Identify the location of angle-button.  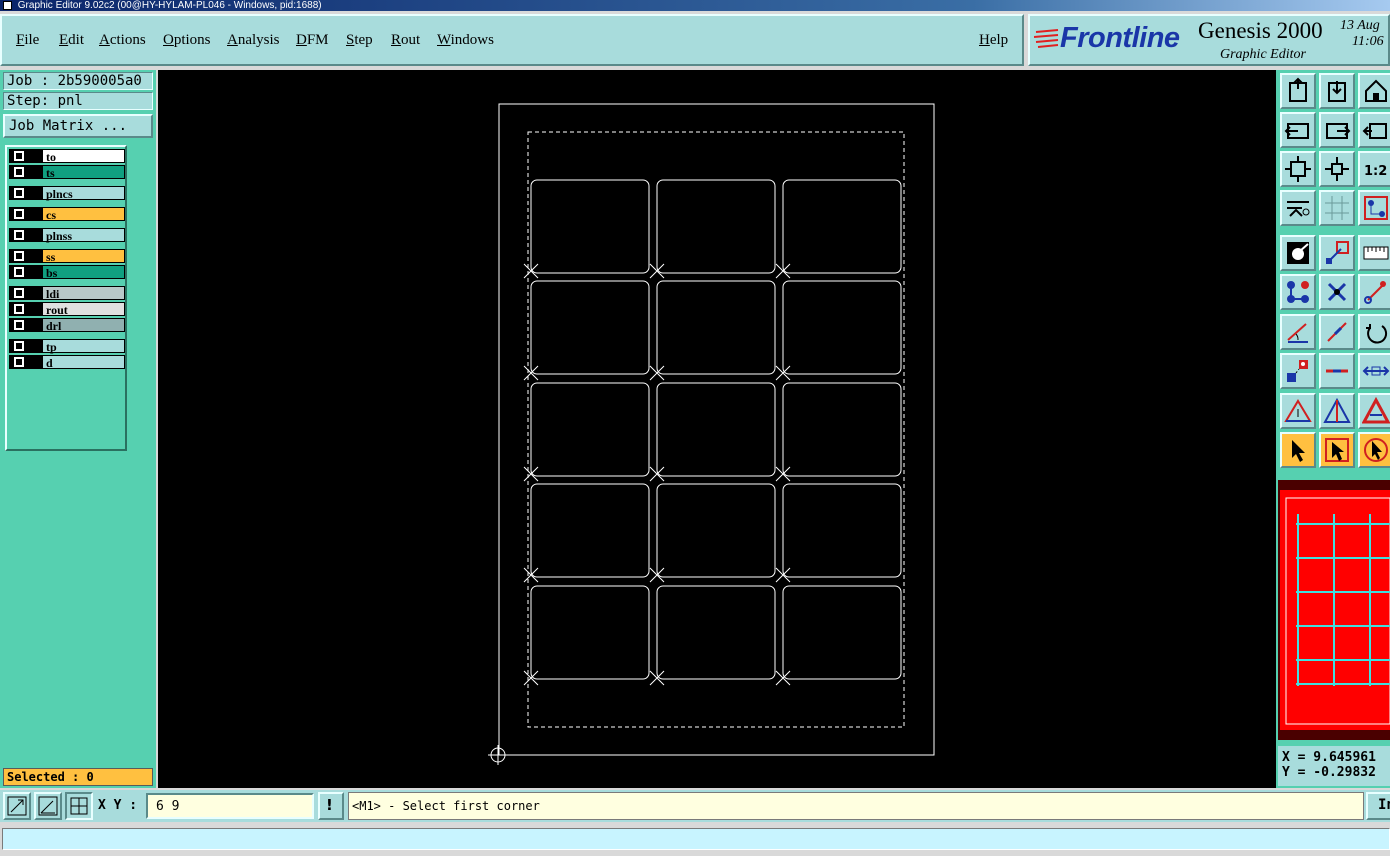
(1298, 332).